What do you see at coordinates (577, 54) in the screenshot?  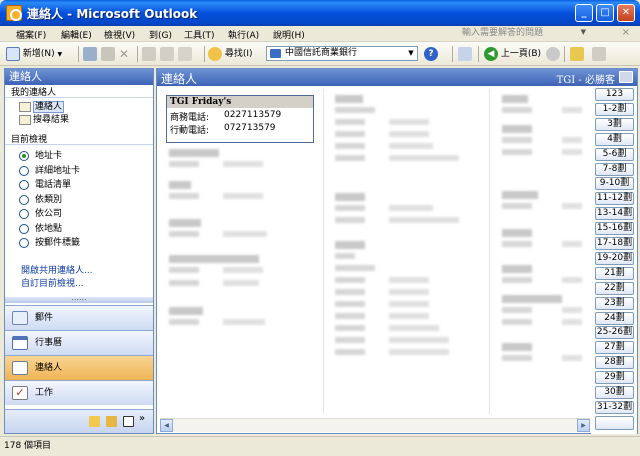 I see `up-folder-button` at bounding box center [577, 54].